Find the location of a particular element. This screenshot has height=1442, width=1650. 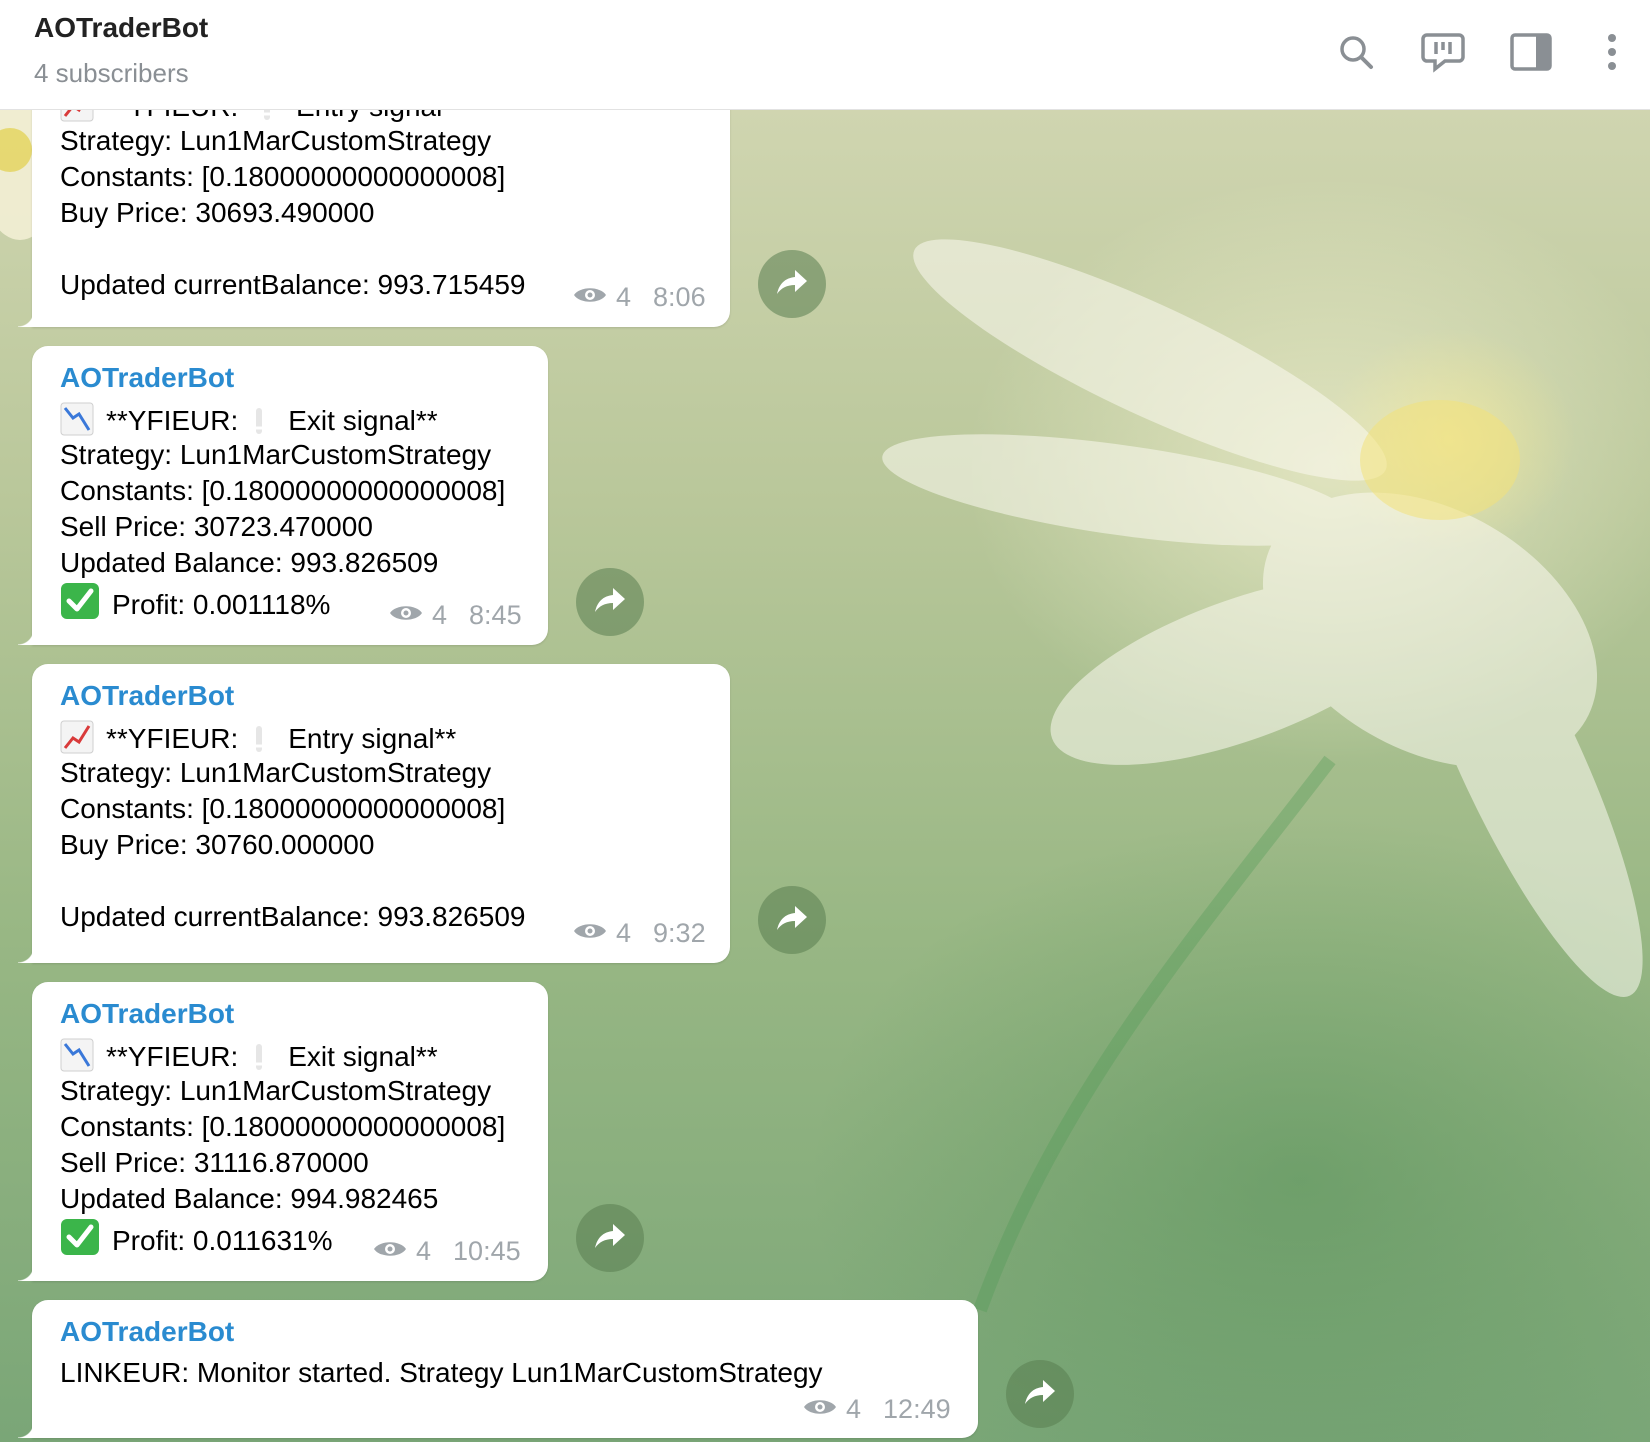

search-icon is located at coordinates (1356, 52).